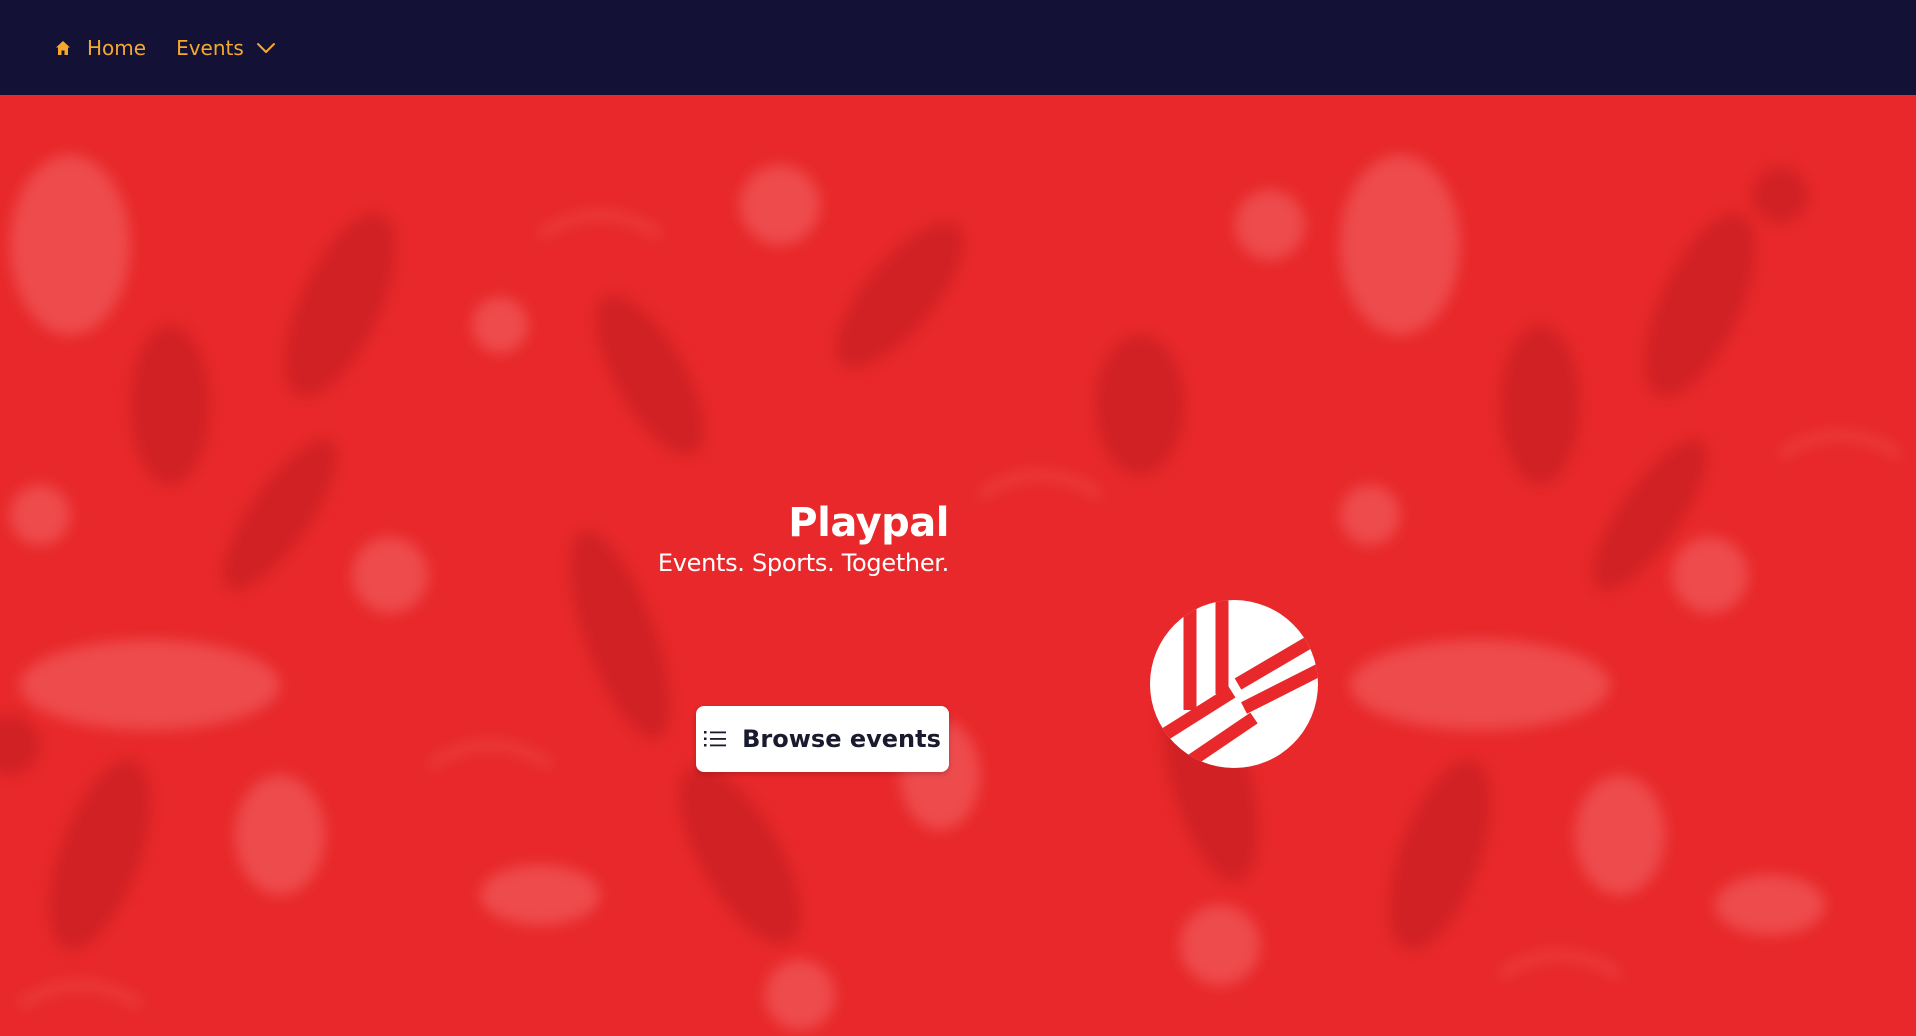 The image size is (1916, 1036). Describe the element at coordinates (63, 48) in the screenshot. I see `home-icon` at that location.